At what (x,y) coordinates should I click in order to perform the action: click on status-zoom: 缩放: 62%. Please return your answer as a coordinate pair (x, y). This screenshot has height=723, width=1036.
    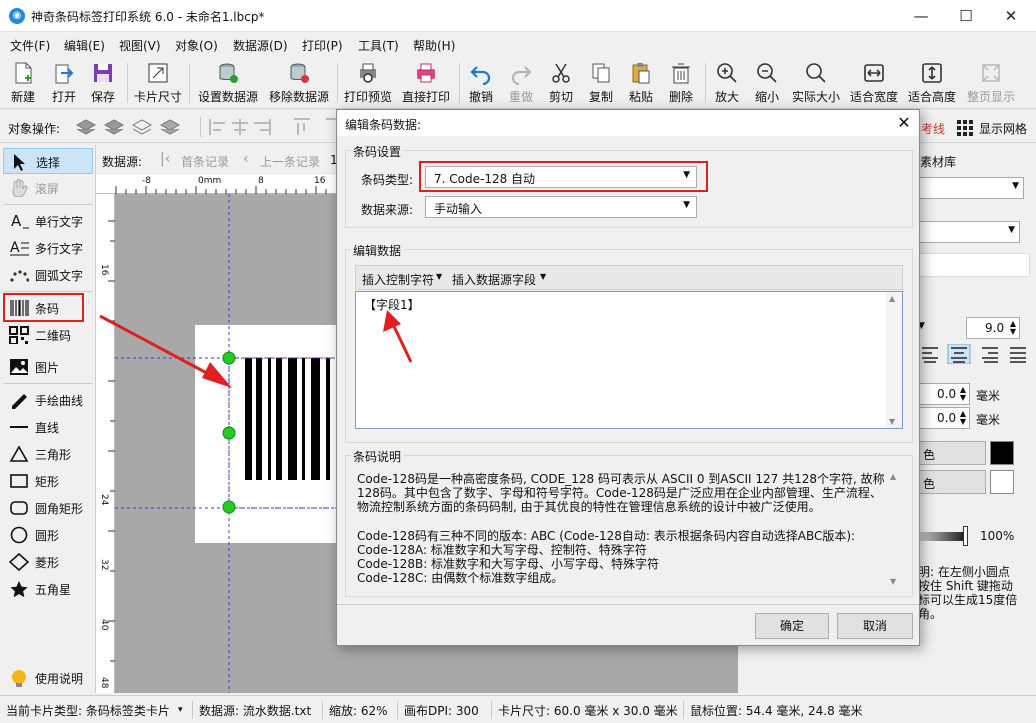
    Looking at the image, I should click on (358, 711).